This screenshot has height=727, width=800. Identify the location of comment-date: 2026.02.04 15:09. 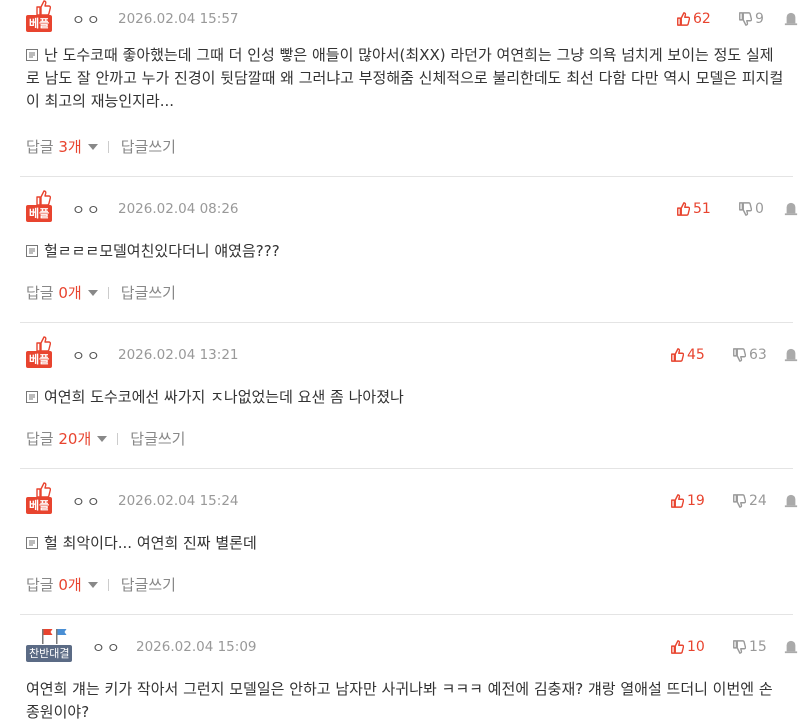
(196, 647).